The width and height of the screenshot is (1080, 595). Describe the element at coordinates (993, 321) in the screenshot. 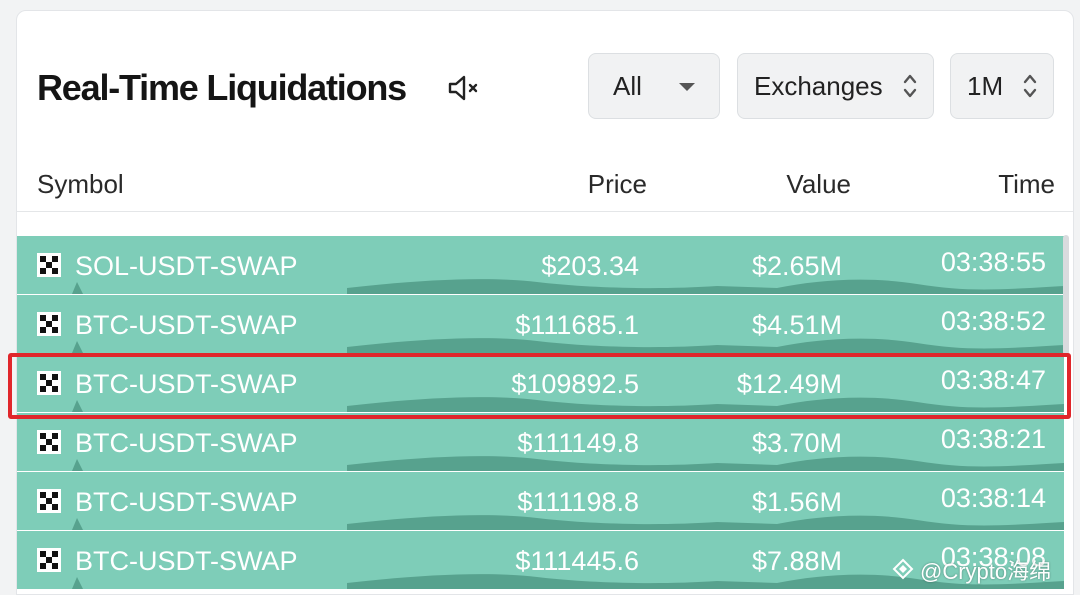

I see `row-time: 03:38:52` at that location.